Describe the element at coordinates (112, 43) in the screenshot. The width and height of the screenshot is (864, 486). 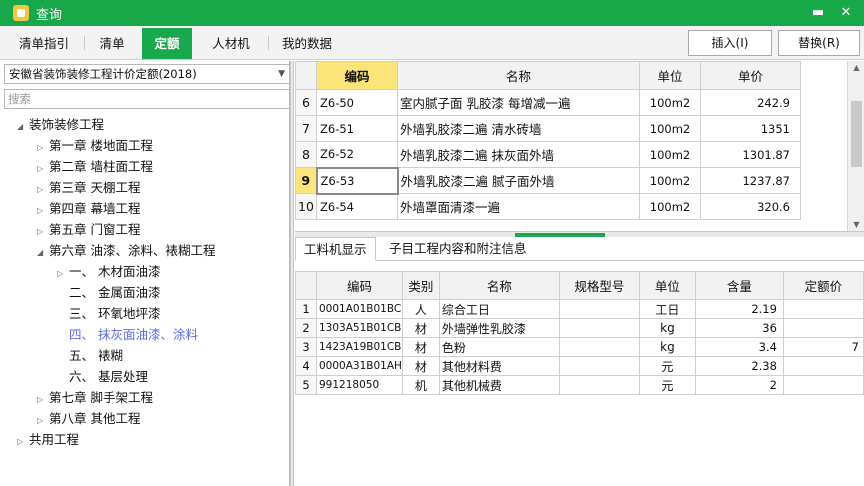
I see `tab-bill: 清单` at that location.